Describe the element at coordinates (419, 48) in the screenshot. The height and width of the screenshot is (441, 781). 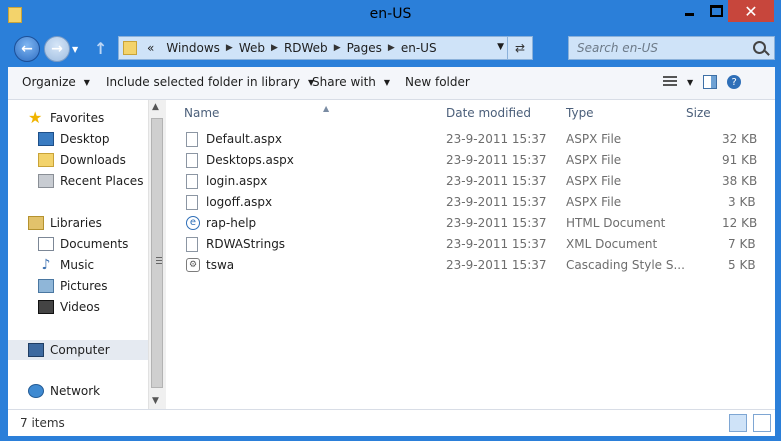
I see `breadcrumb-item: en-US` at that location.